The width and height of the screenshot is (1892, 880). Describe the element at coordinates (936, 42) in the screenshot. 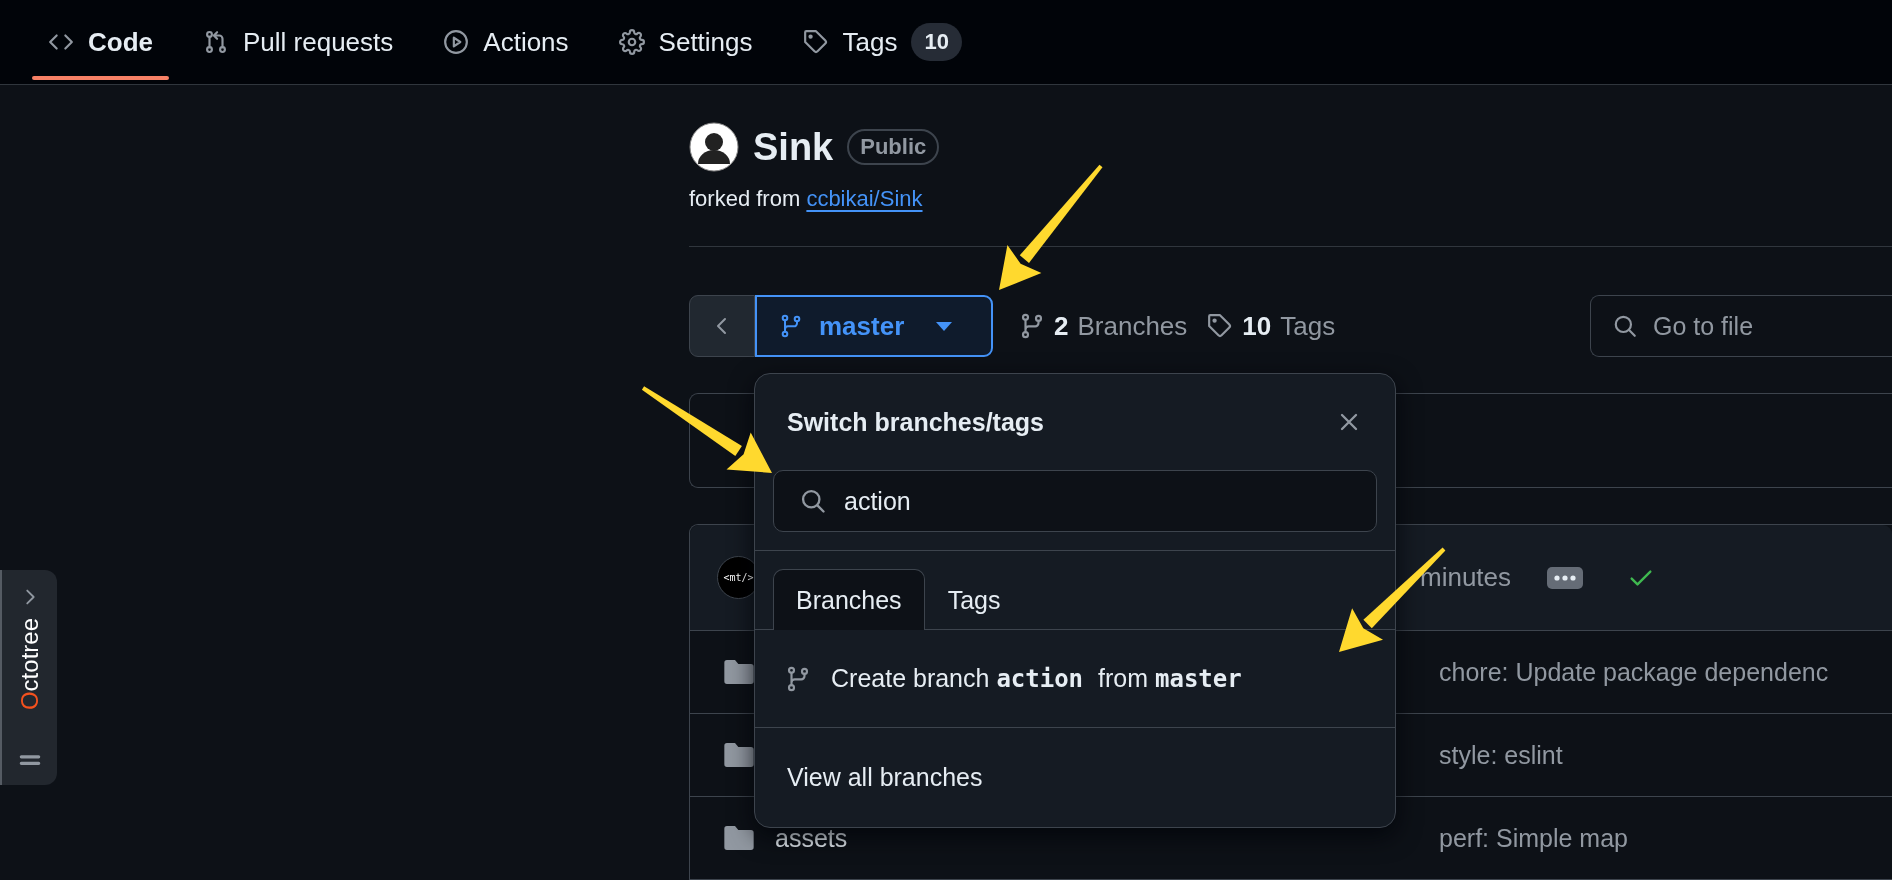

I see `count-badge: 10` at that location.